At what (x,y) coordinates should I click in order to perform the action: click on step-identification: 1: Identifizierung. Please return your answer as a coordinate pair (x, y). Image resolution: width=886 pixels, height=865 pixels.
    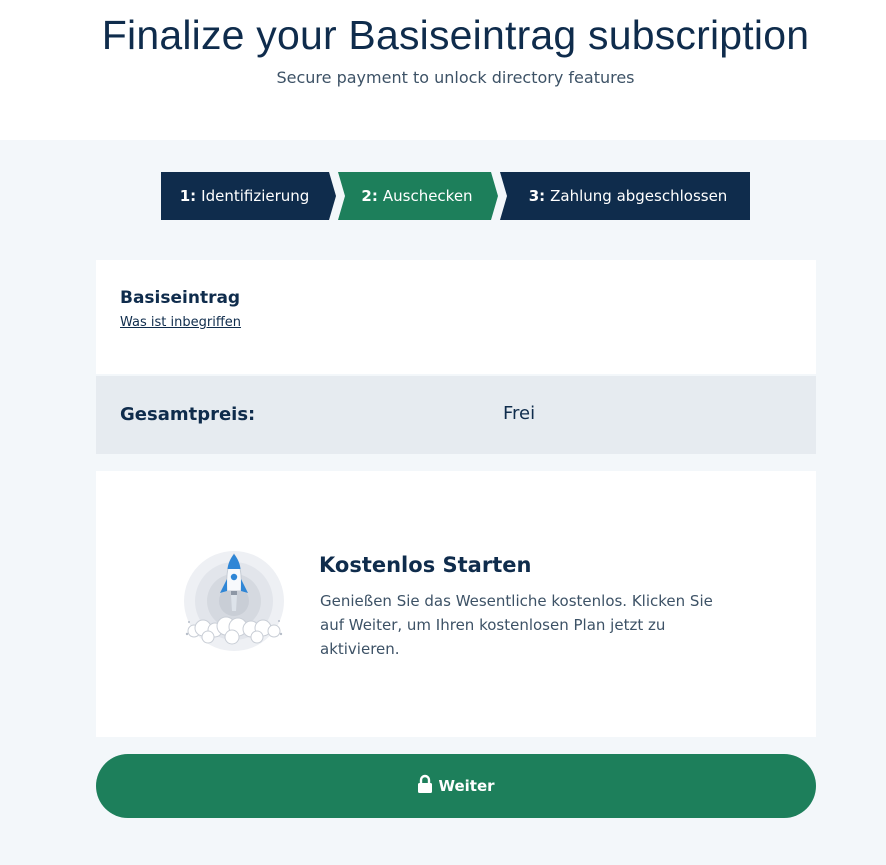
    Looking at the image, I should click on (248, 196).